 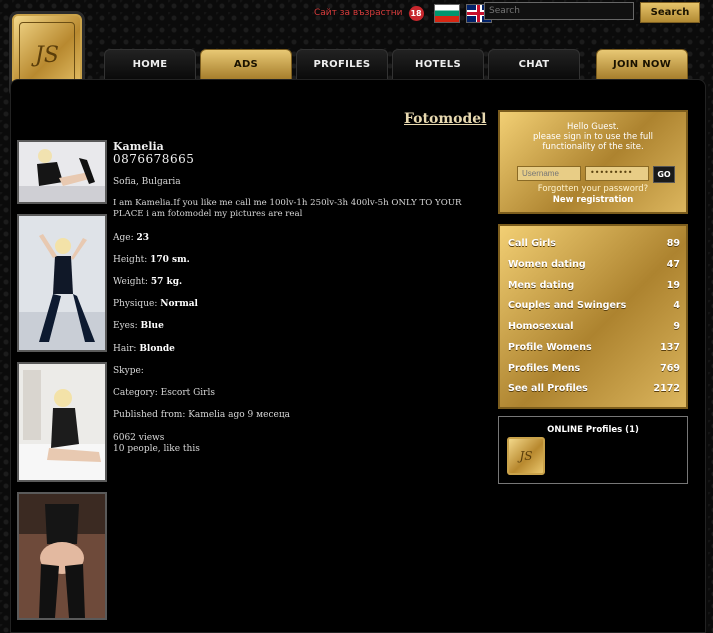 What do you see at coordinates (593, 189) in the screenshot?
I see `forgot-password-link: Forgotten your password?` at bounding box center [593, 189].